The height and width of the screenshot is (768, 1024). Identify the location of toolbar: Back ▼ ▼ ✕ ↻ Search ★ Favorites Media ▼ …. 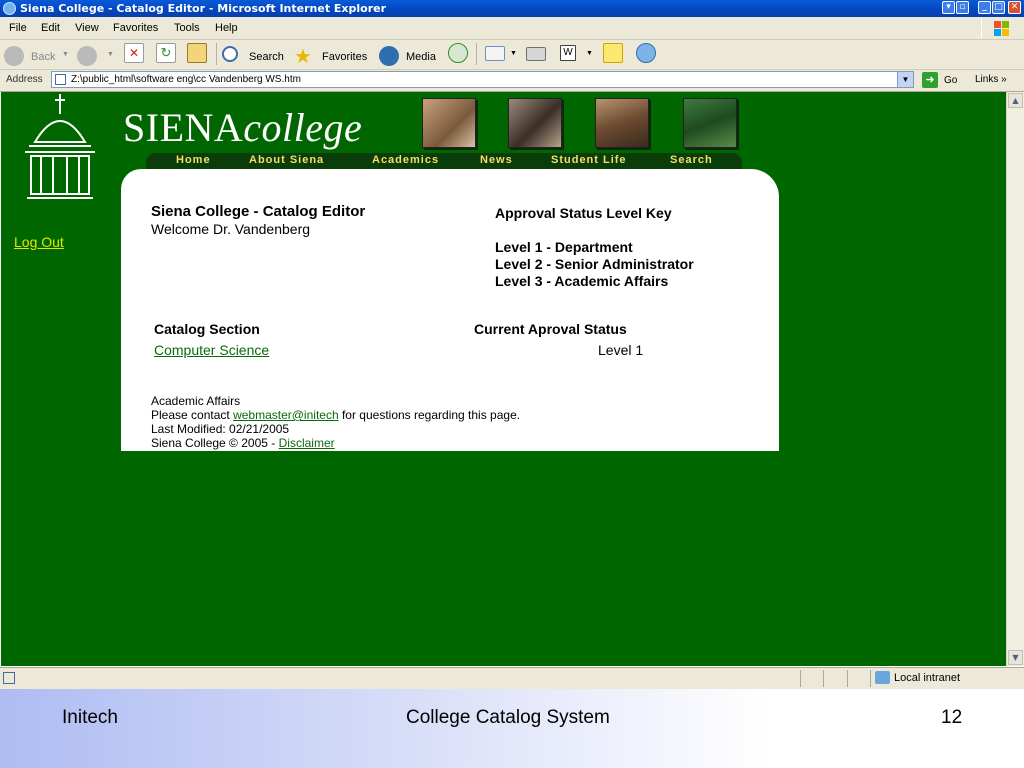
(512, 55).